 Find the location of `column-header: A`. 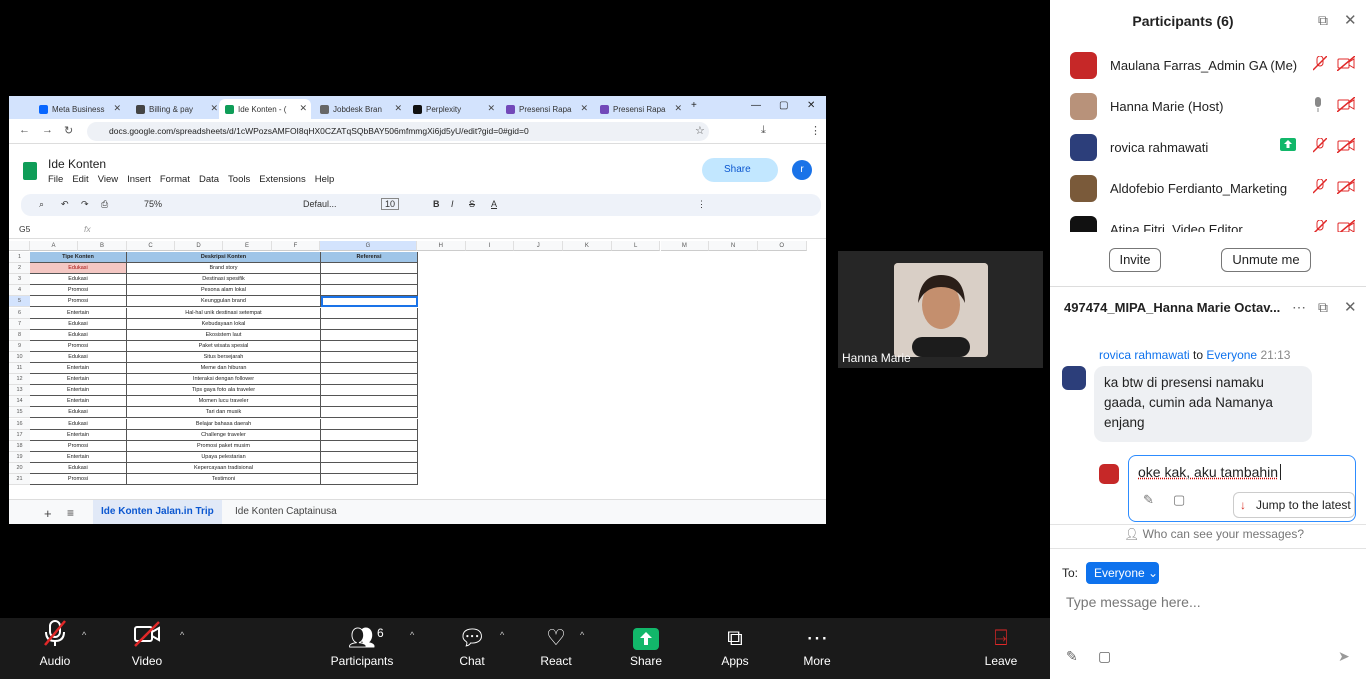

column-header: A is located at coordinates (54, 246).